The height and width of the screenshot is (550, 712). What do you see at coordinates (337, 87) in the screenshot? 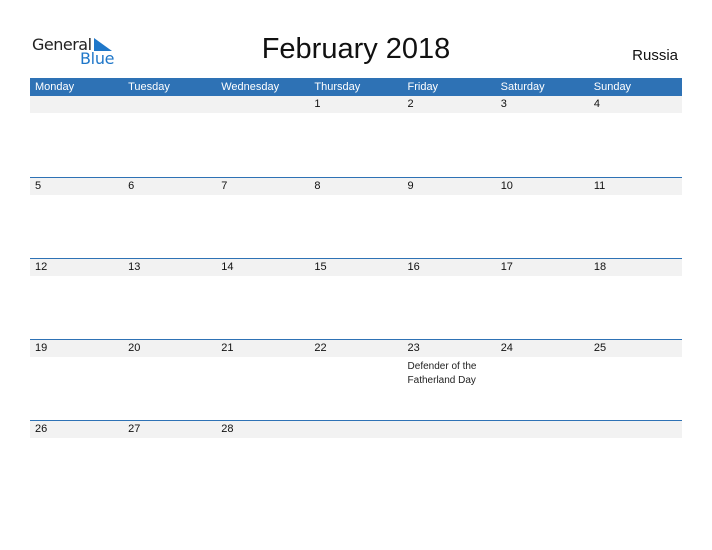
I see `weekday-thursday: Thursday` at bounding box center [337, 87].